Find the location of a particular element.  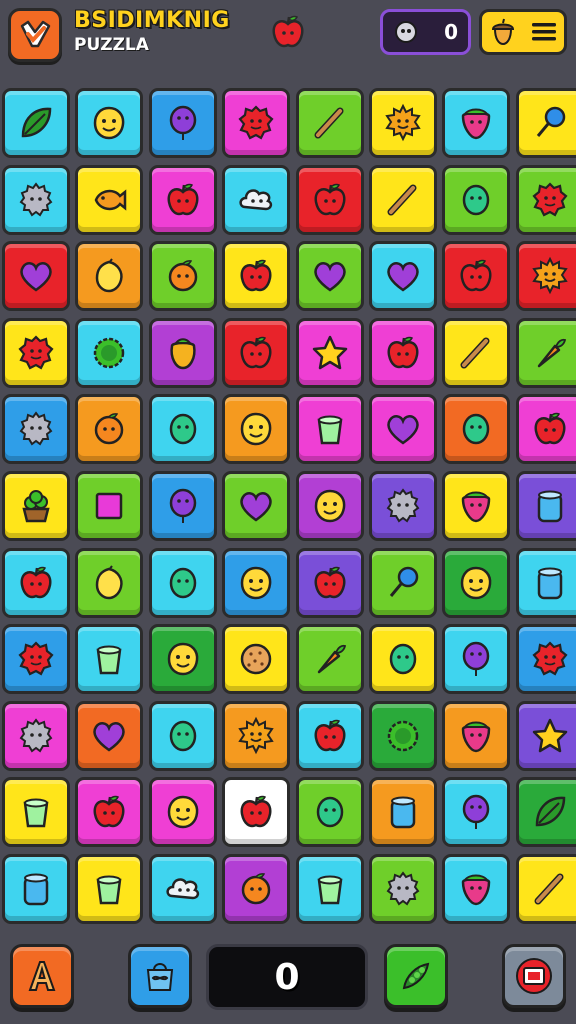

egg-icon is located at coordinates (183, 582).